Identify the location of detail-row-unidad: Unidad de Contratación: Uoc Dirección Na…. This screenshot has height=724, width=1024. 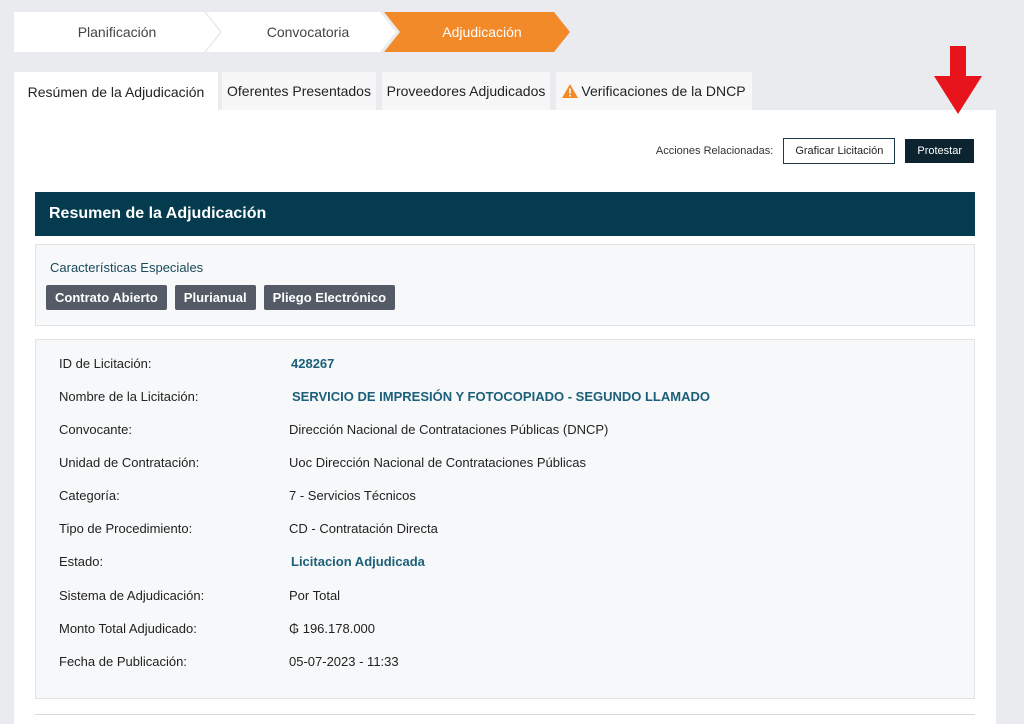
(505, 465).